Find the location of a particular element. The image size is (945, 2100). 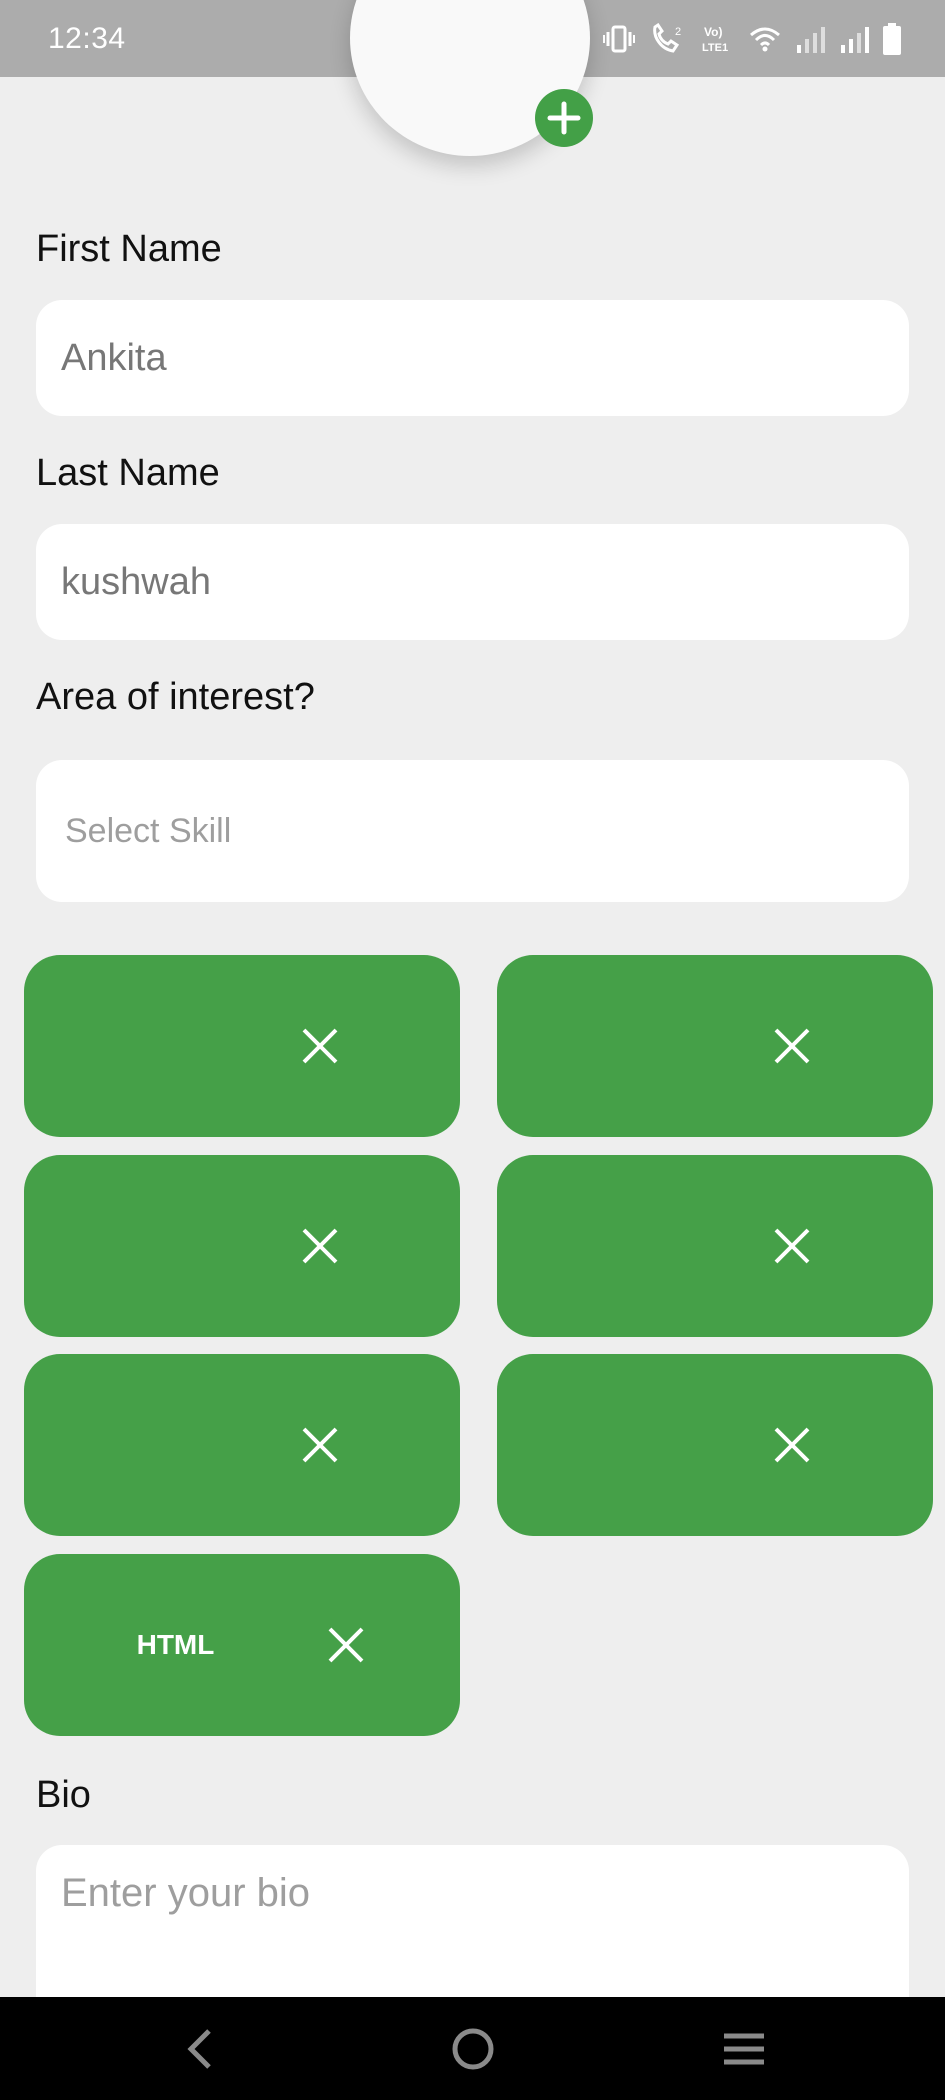

first-name-field: Ankita is located at coordinates (472, 358).